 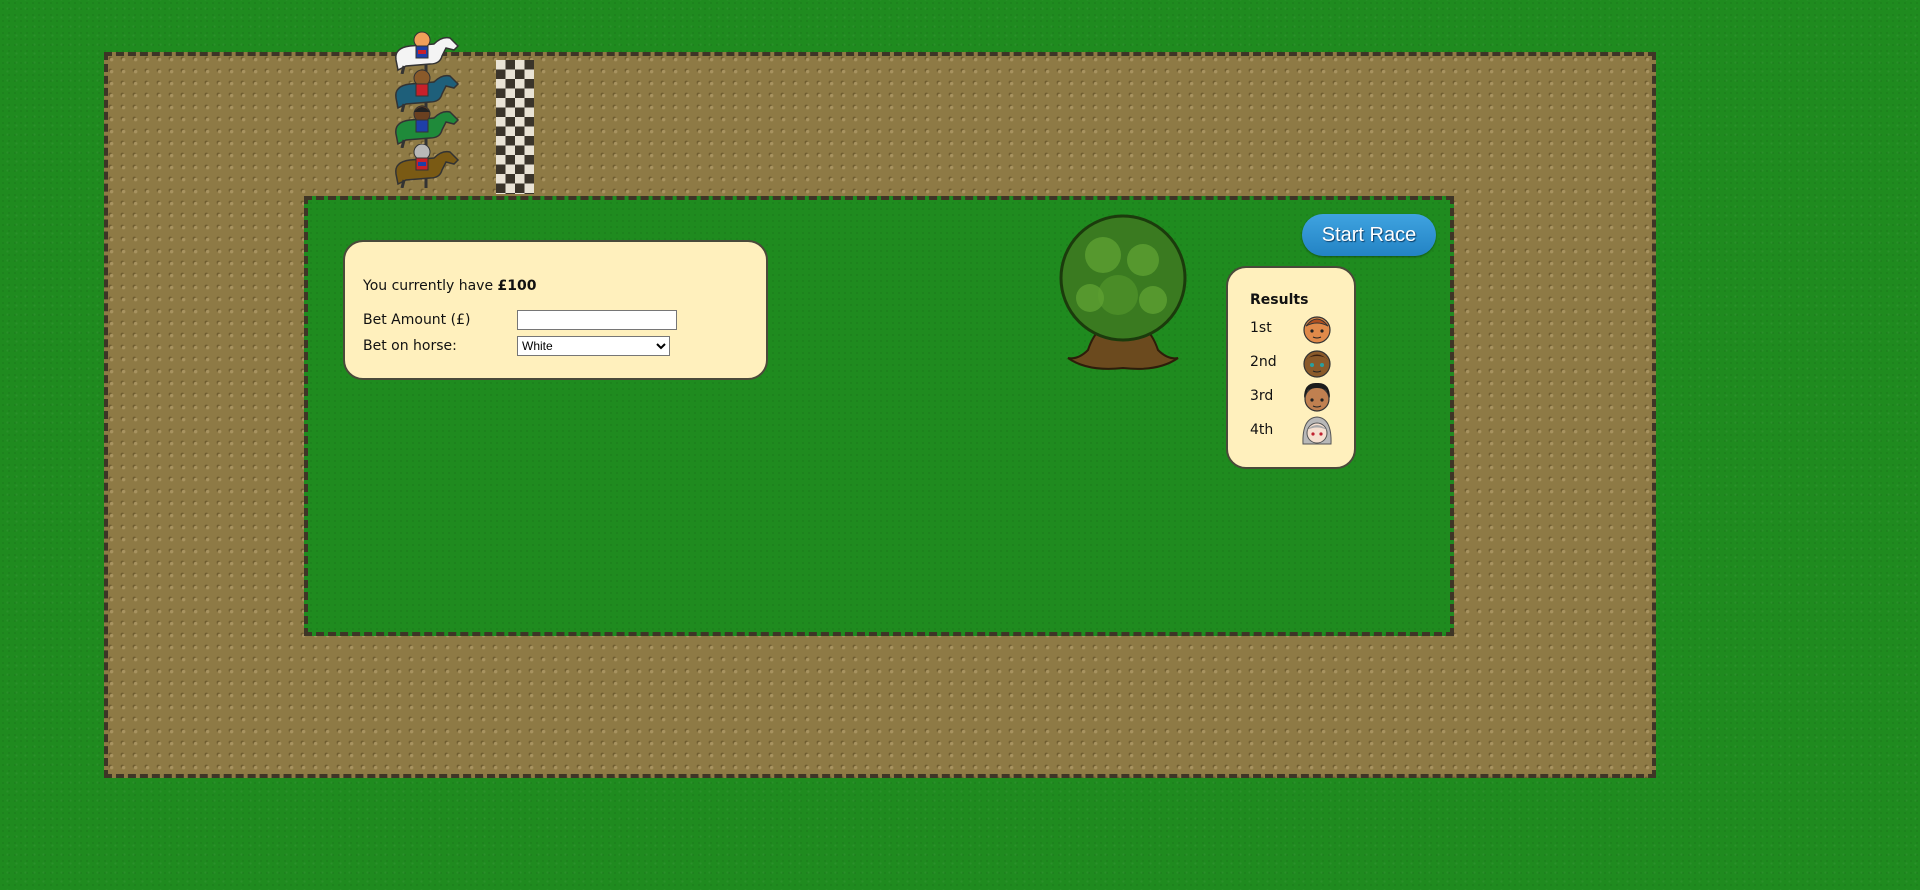 What do you see at coordinates (515, 127) in the screenshot?
I see `finish-line` at bounding box center [515, 127].